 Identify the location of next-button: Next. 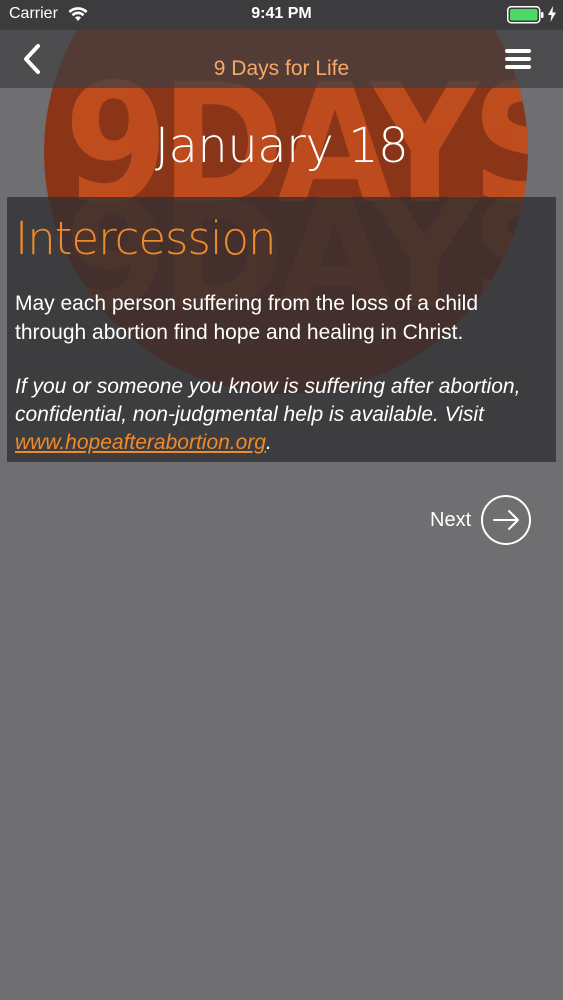
(477, 520).